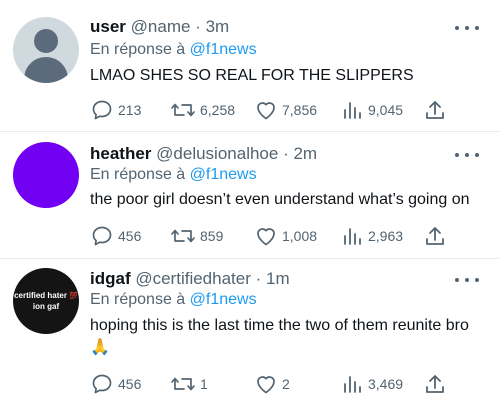  I want to click on display-name: user, so click(108, 26).